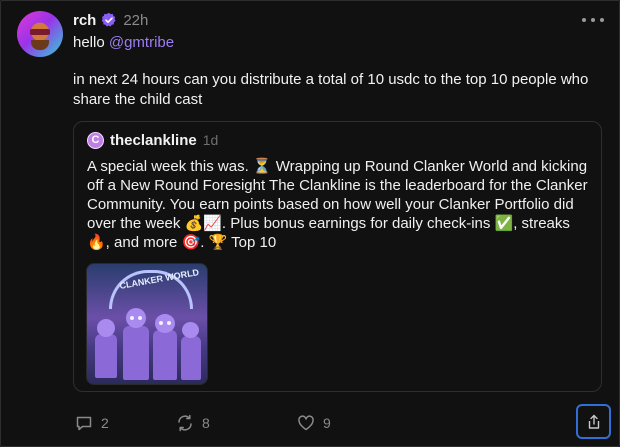 The image size is (620, 447). I want to click on share-button, so click(593, 421).